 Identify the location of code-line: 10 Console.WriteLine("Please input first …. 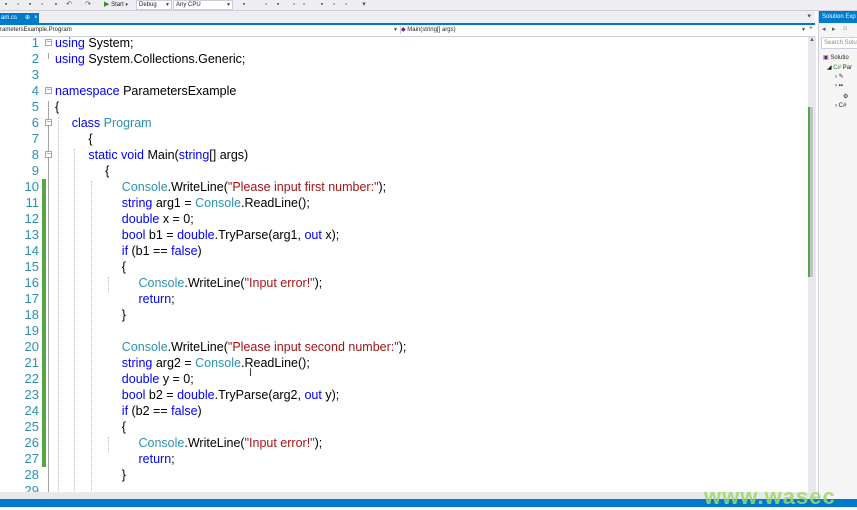
(404, 187).